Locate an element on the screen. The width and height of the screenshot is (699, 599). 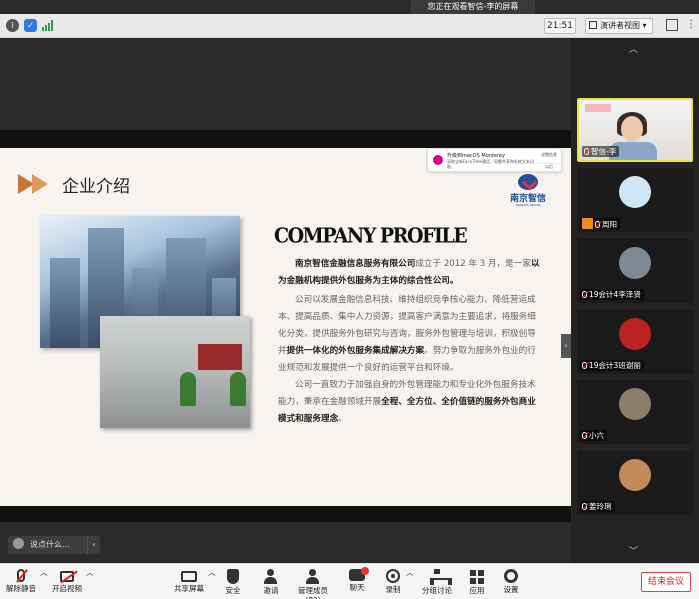
office-photo is located at coordinates (175, 372).